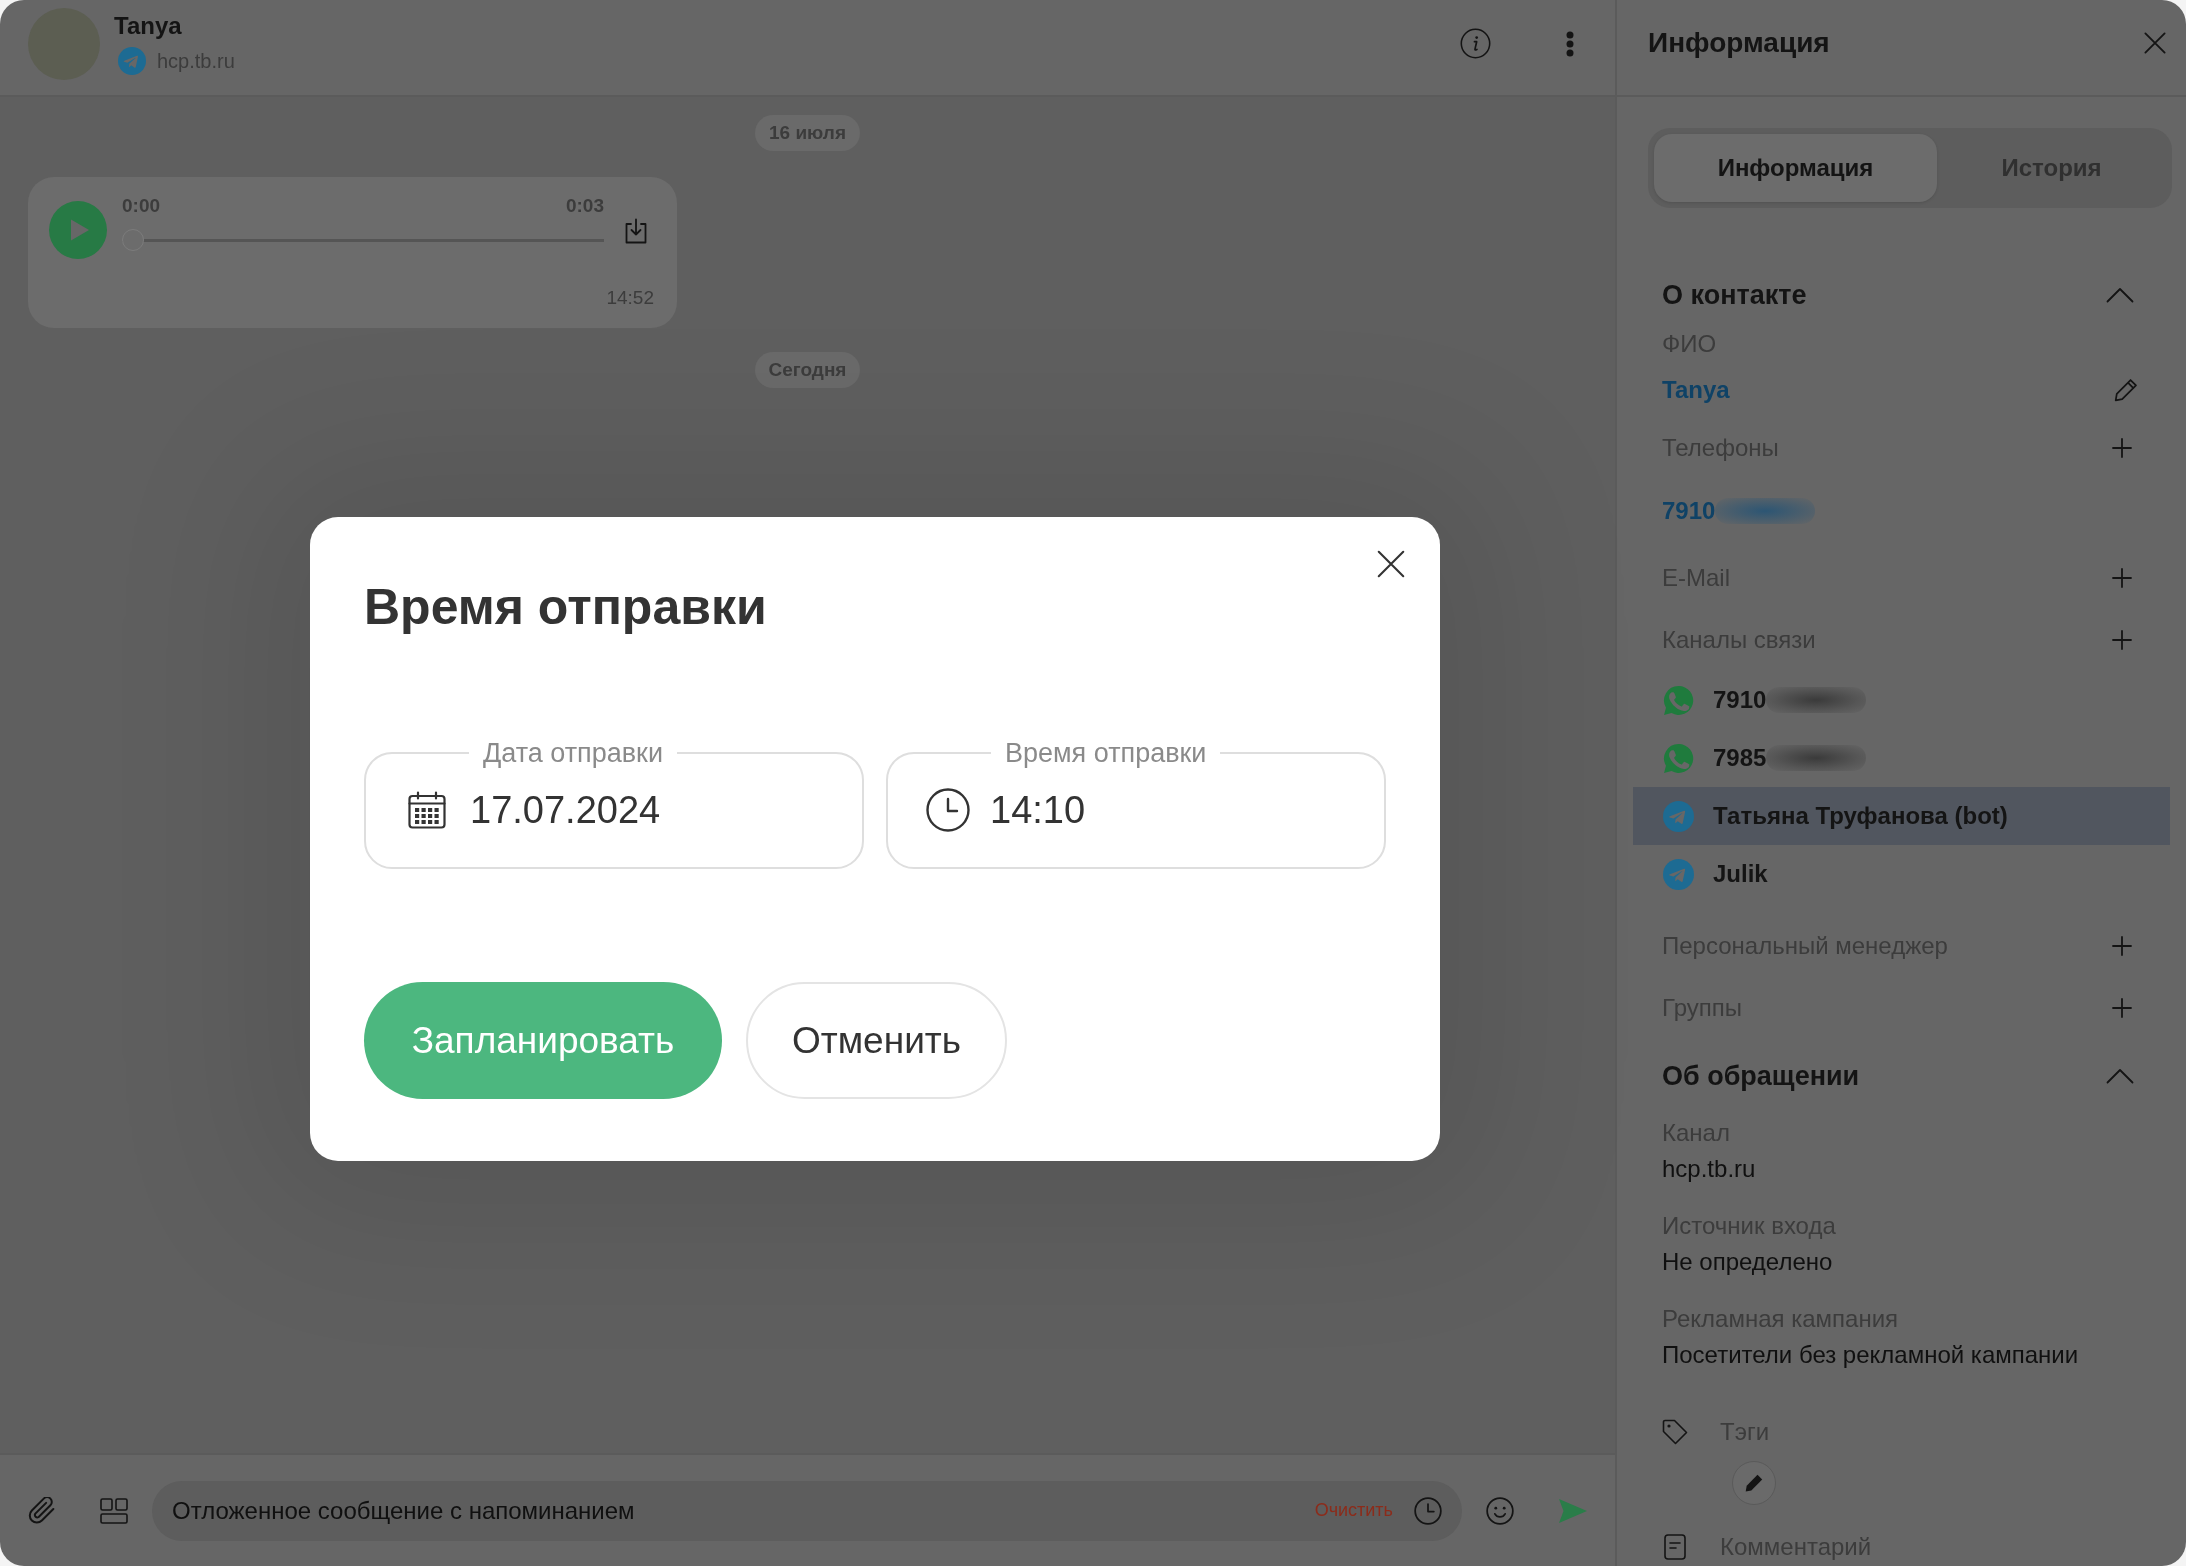 The width and height of the screenshot is (2186, 1566). I want to click on edit-tags-button, so click(1754, 1483).